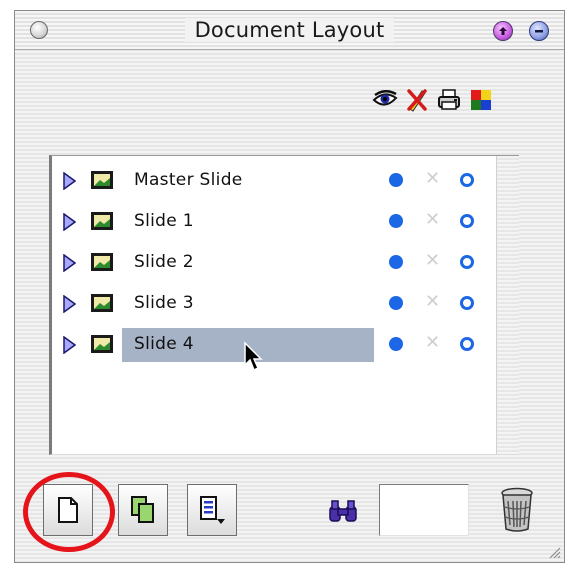 The height and width of the screenshot is (571, 577). I want to click on slide-name-label: Slide 4, so click(164, 344).